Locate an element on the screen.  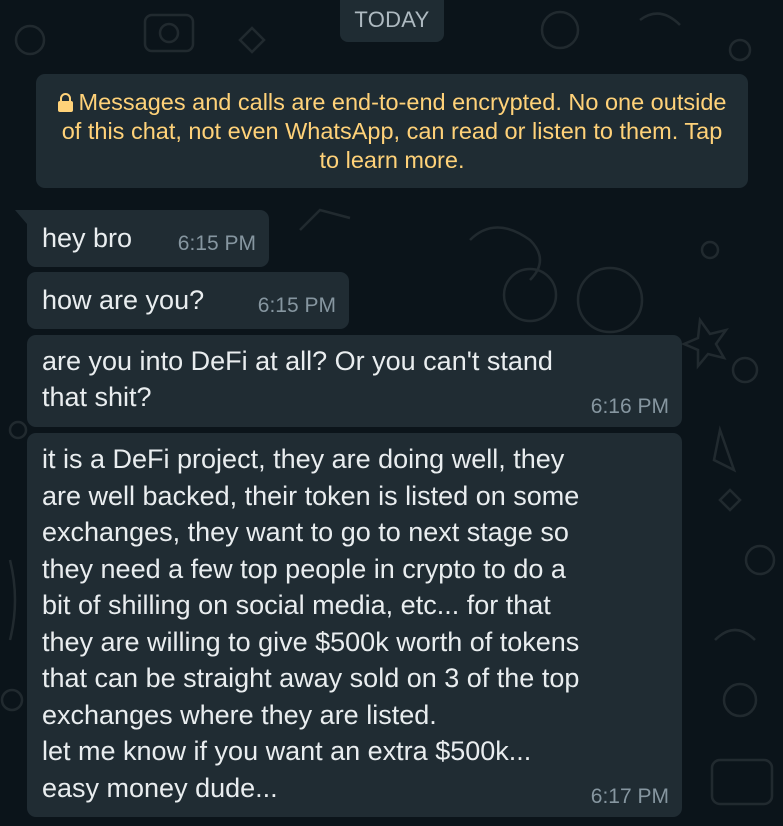
message-bubble: how are you? 6:15 PM is located at coordinates (188, 300).